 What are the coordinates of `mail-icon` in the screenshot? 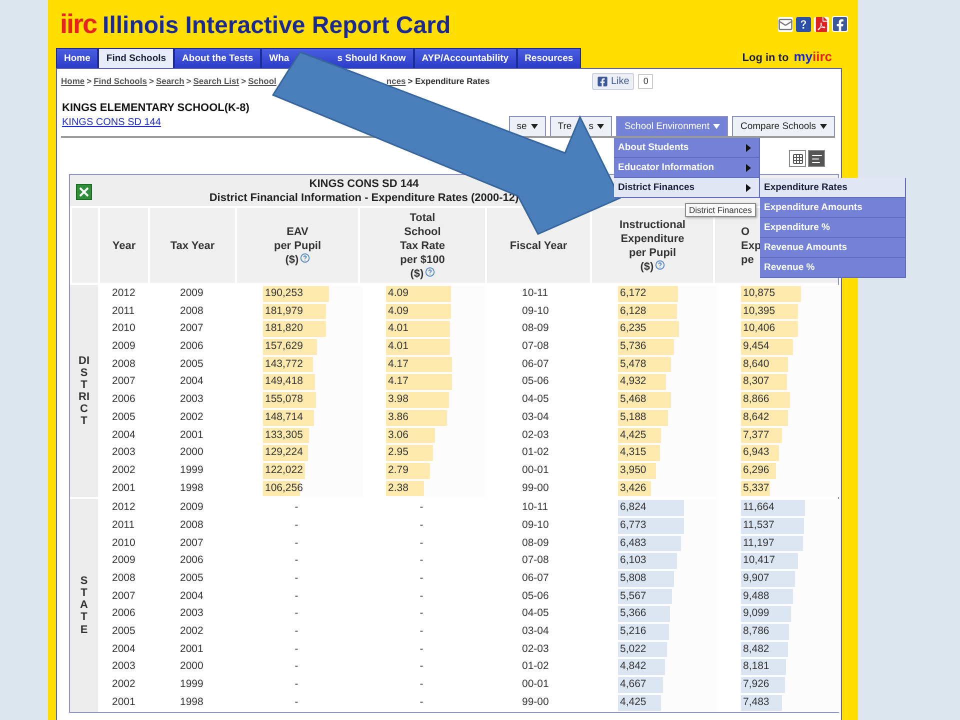 It's located at (785, 24).